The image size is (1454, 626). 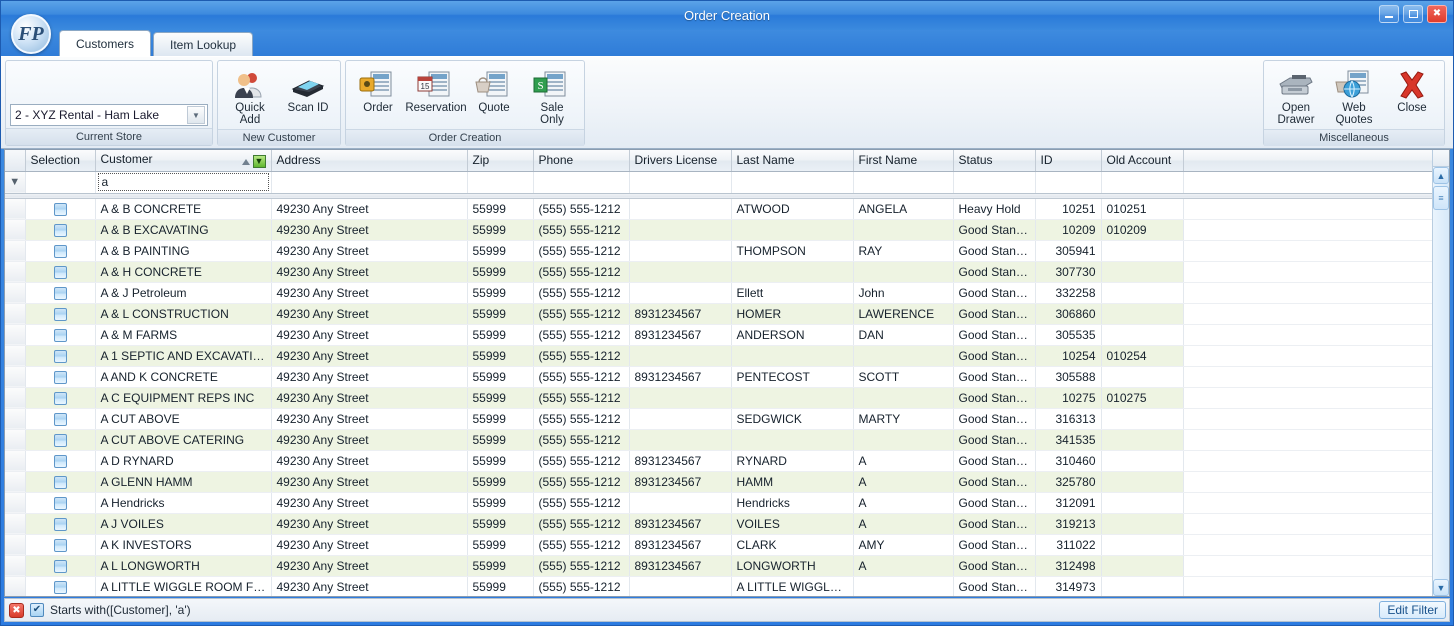 What do you see at coordinates (196, 115) in the screenshot?
I see `chevron-down-icon: ▼` at bounding box center [196, 115].